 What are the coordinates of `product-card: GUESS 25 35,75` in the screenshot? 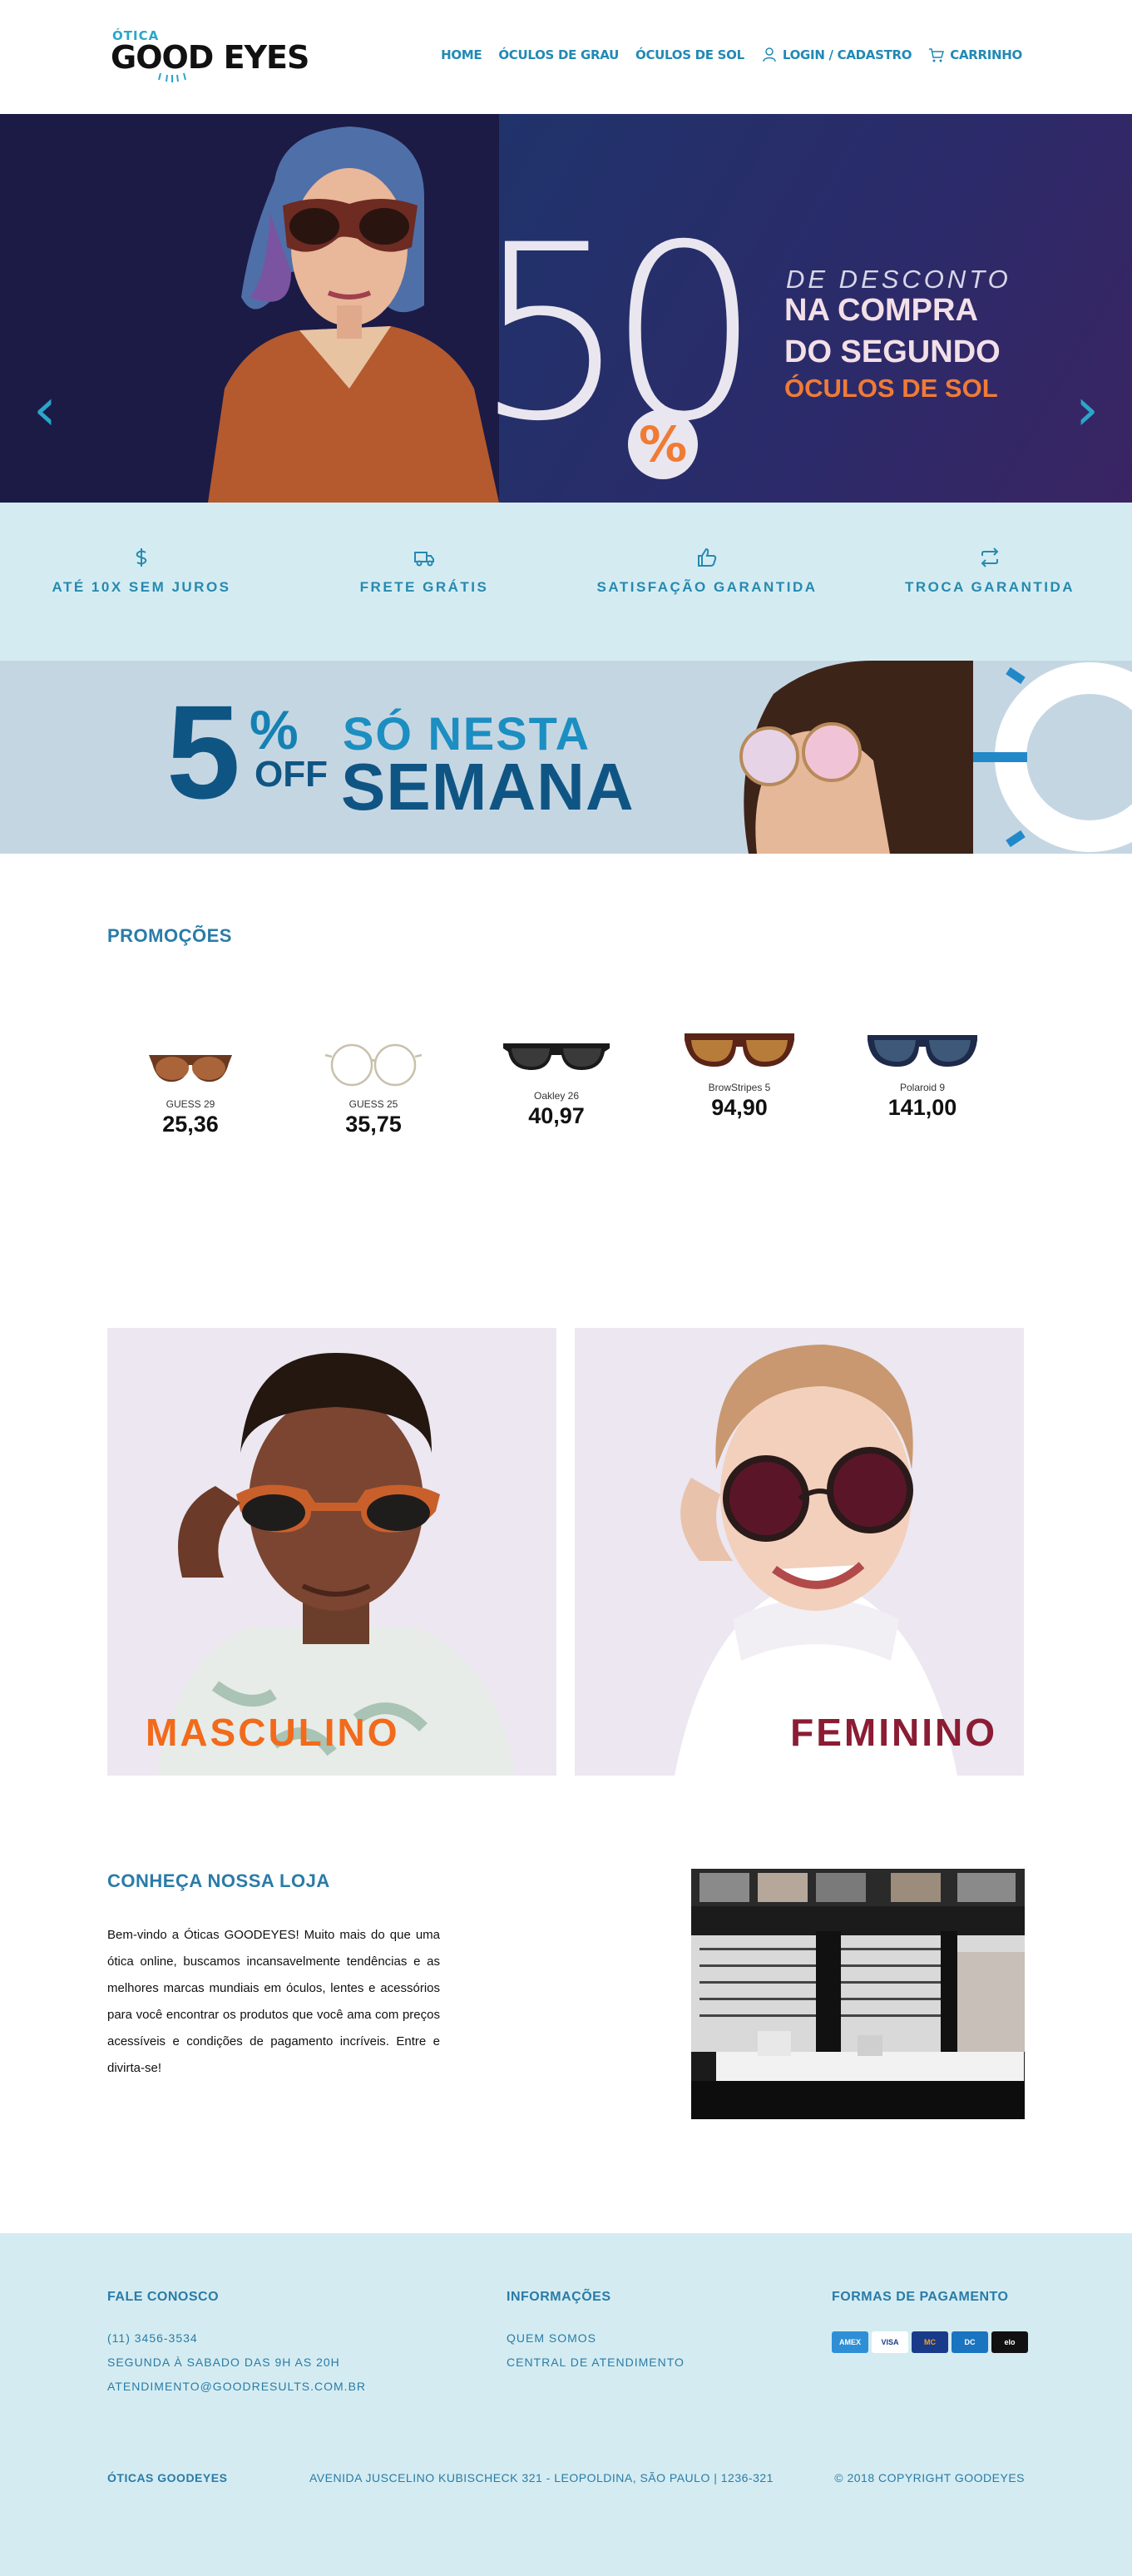 It's located at (374, 1088).